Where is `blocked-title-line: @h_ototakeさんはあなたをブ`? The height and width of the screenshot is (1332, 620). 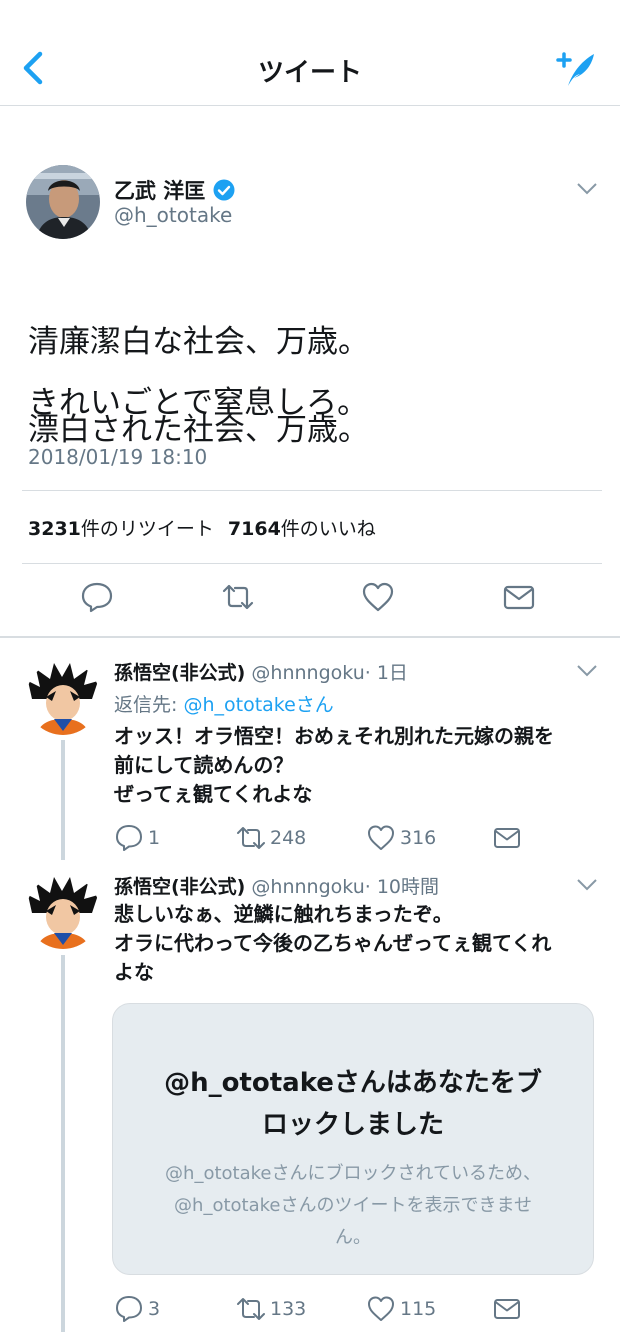
blocked-title-line: @h_ototakeさんはあなたをブ is located at coordinates (353, 1083).